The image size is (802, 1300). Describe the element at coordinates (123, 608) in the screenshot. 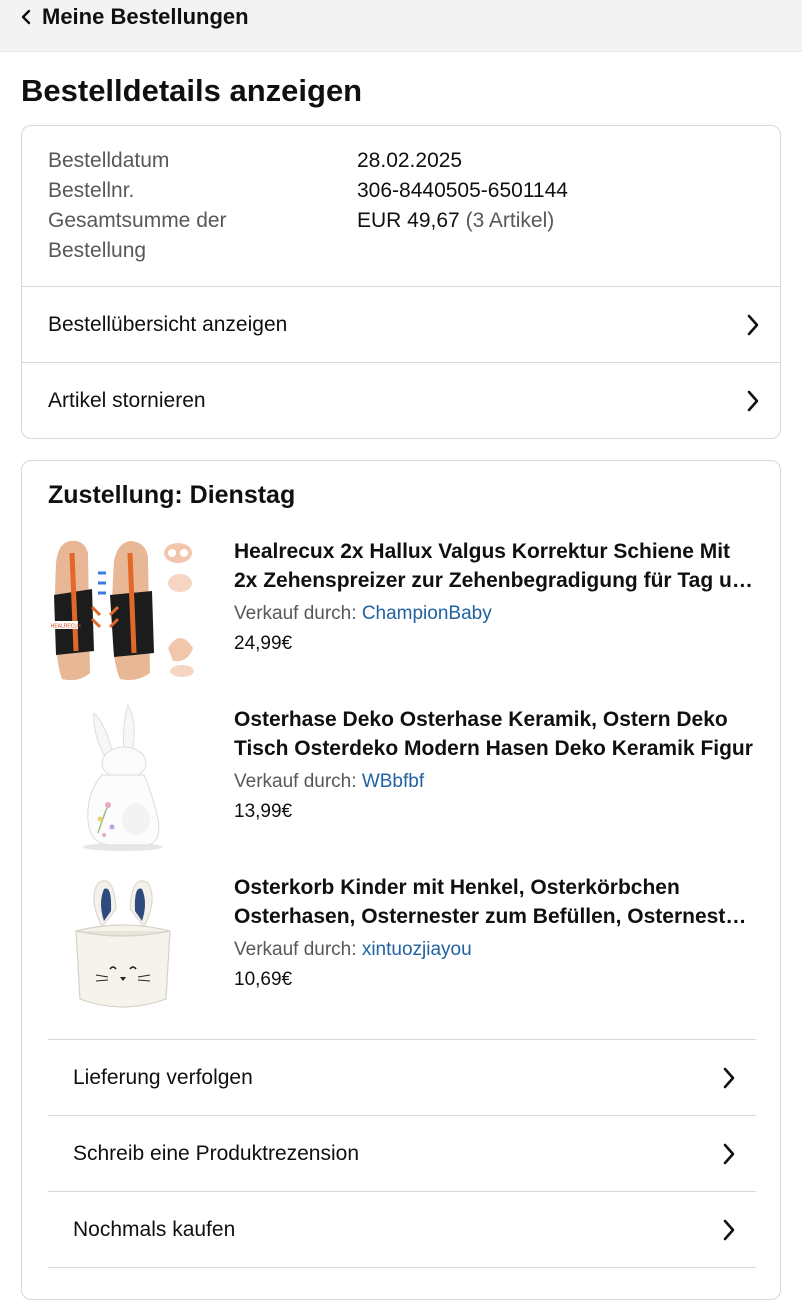

I see `hallux-splint-product-image: HEALRECUX` at that location.